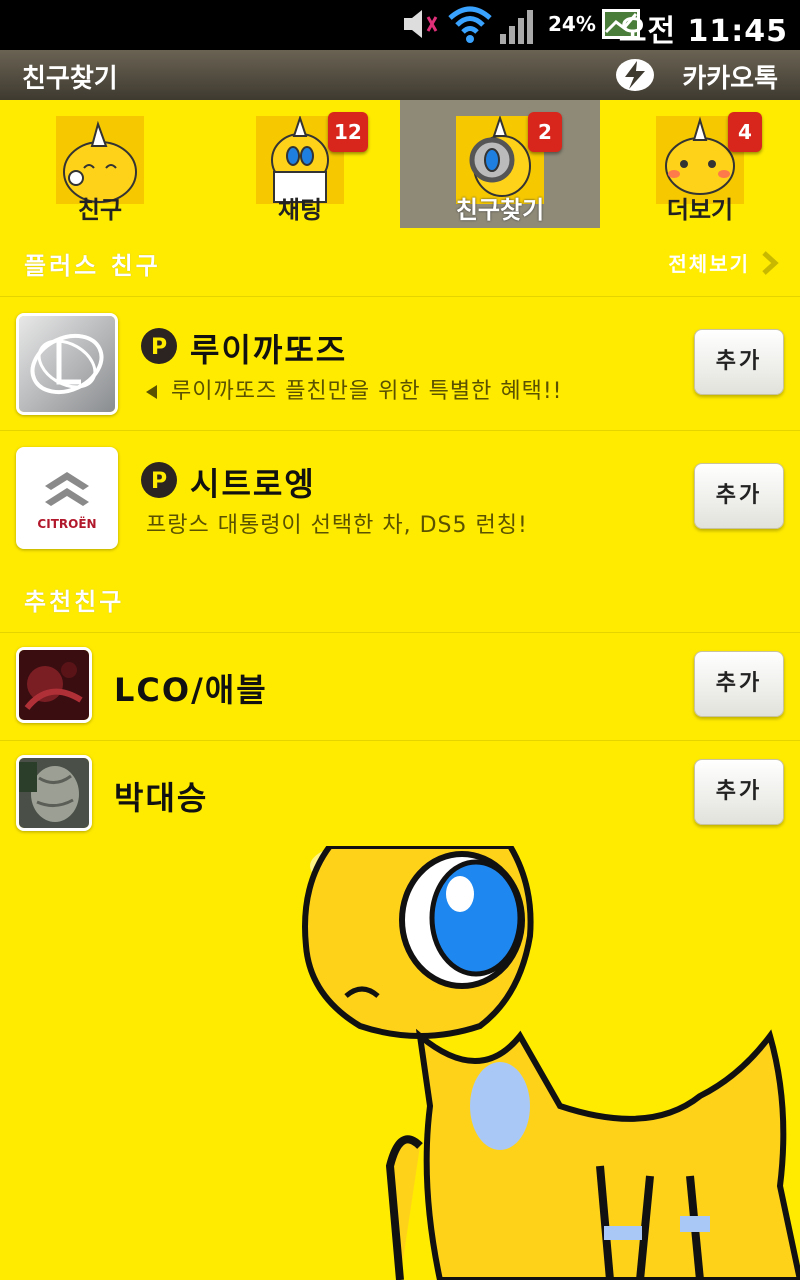 The image size is (800, 1280). I want to click on title-bar: 친구찾기 카카오톡, so click(400, 75).